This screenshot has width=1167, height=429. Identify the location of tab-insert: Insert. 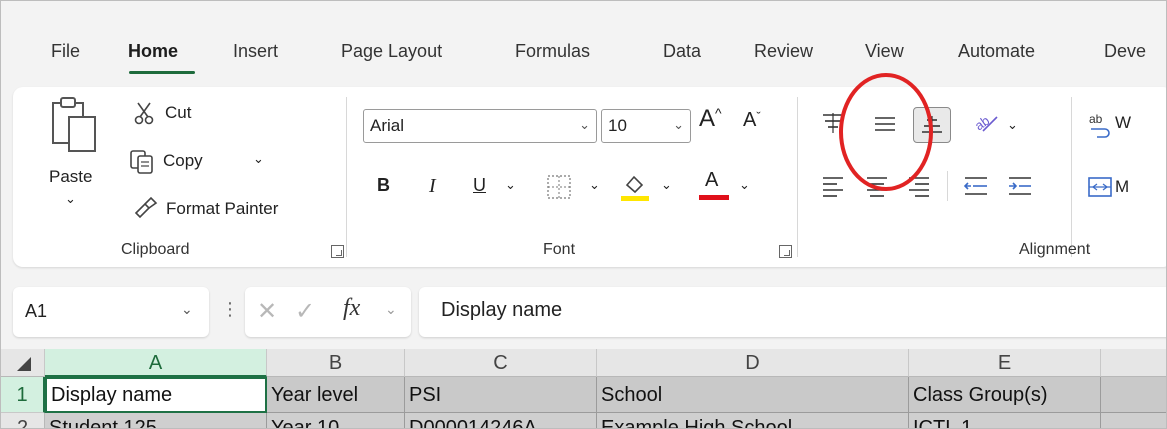
(255, 51).